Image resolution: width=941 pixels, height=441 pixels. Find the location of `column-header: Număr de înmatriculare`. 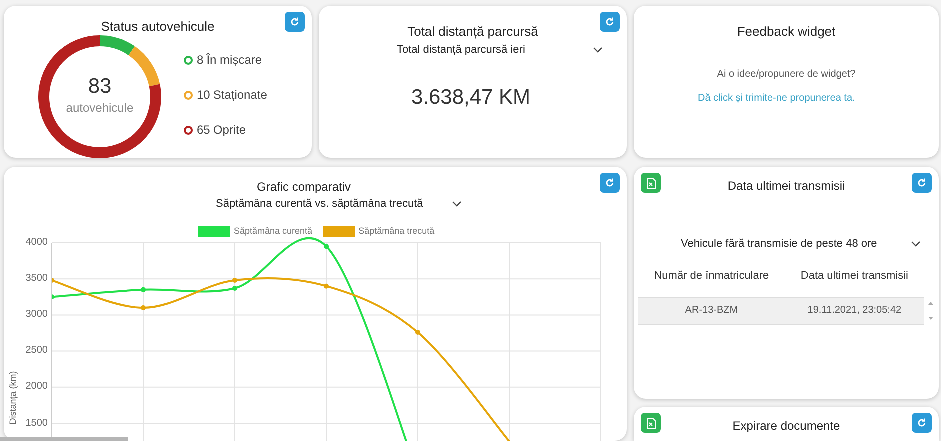

column-header: Număr de înmatriculare is located at coordinates (712, 276).